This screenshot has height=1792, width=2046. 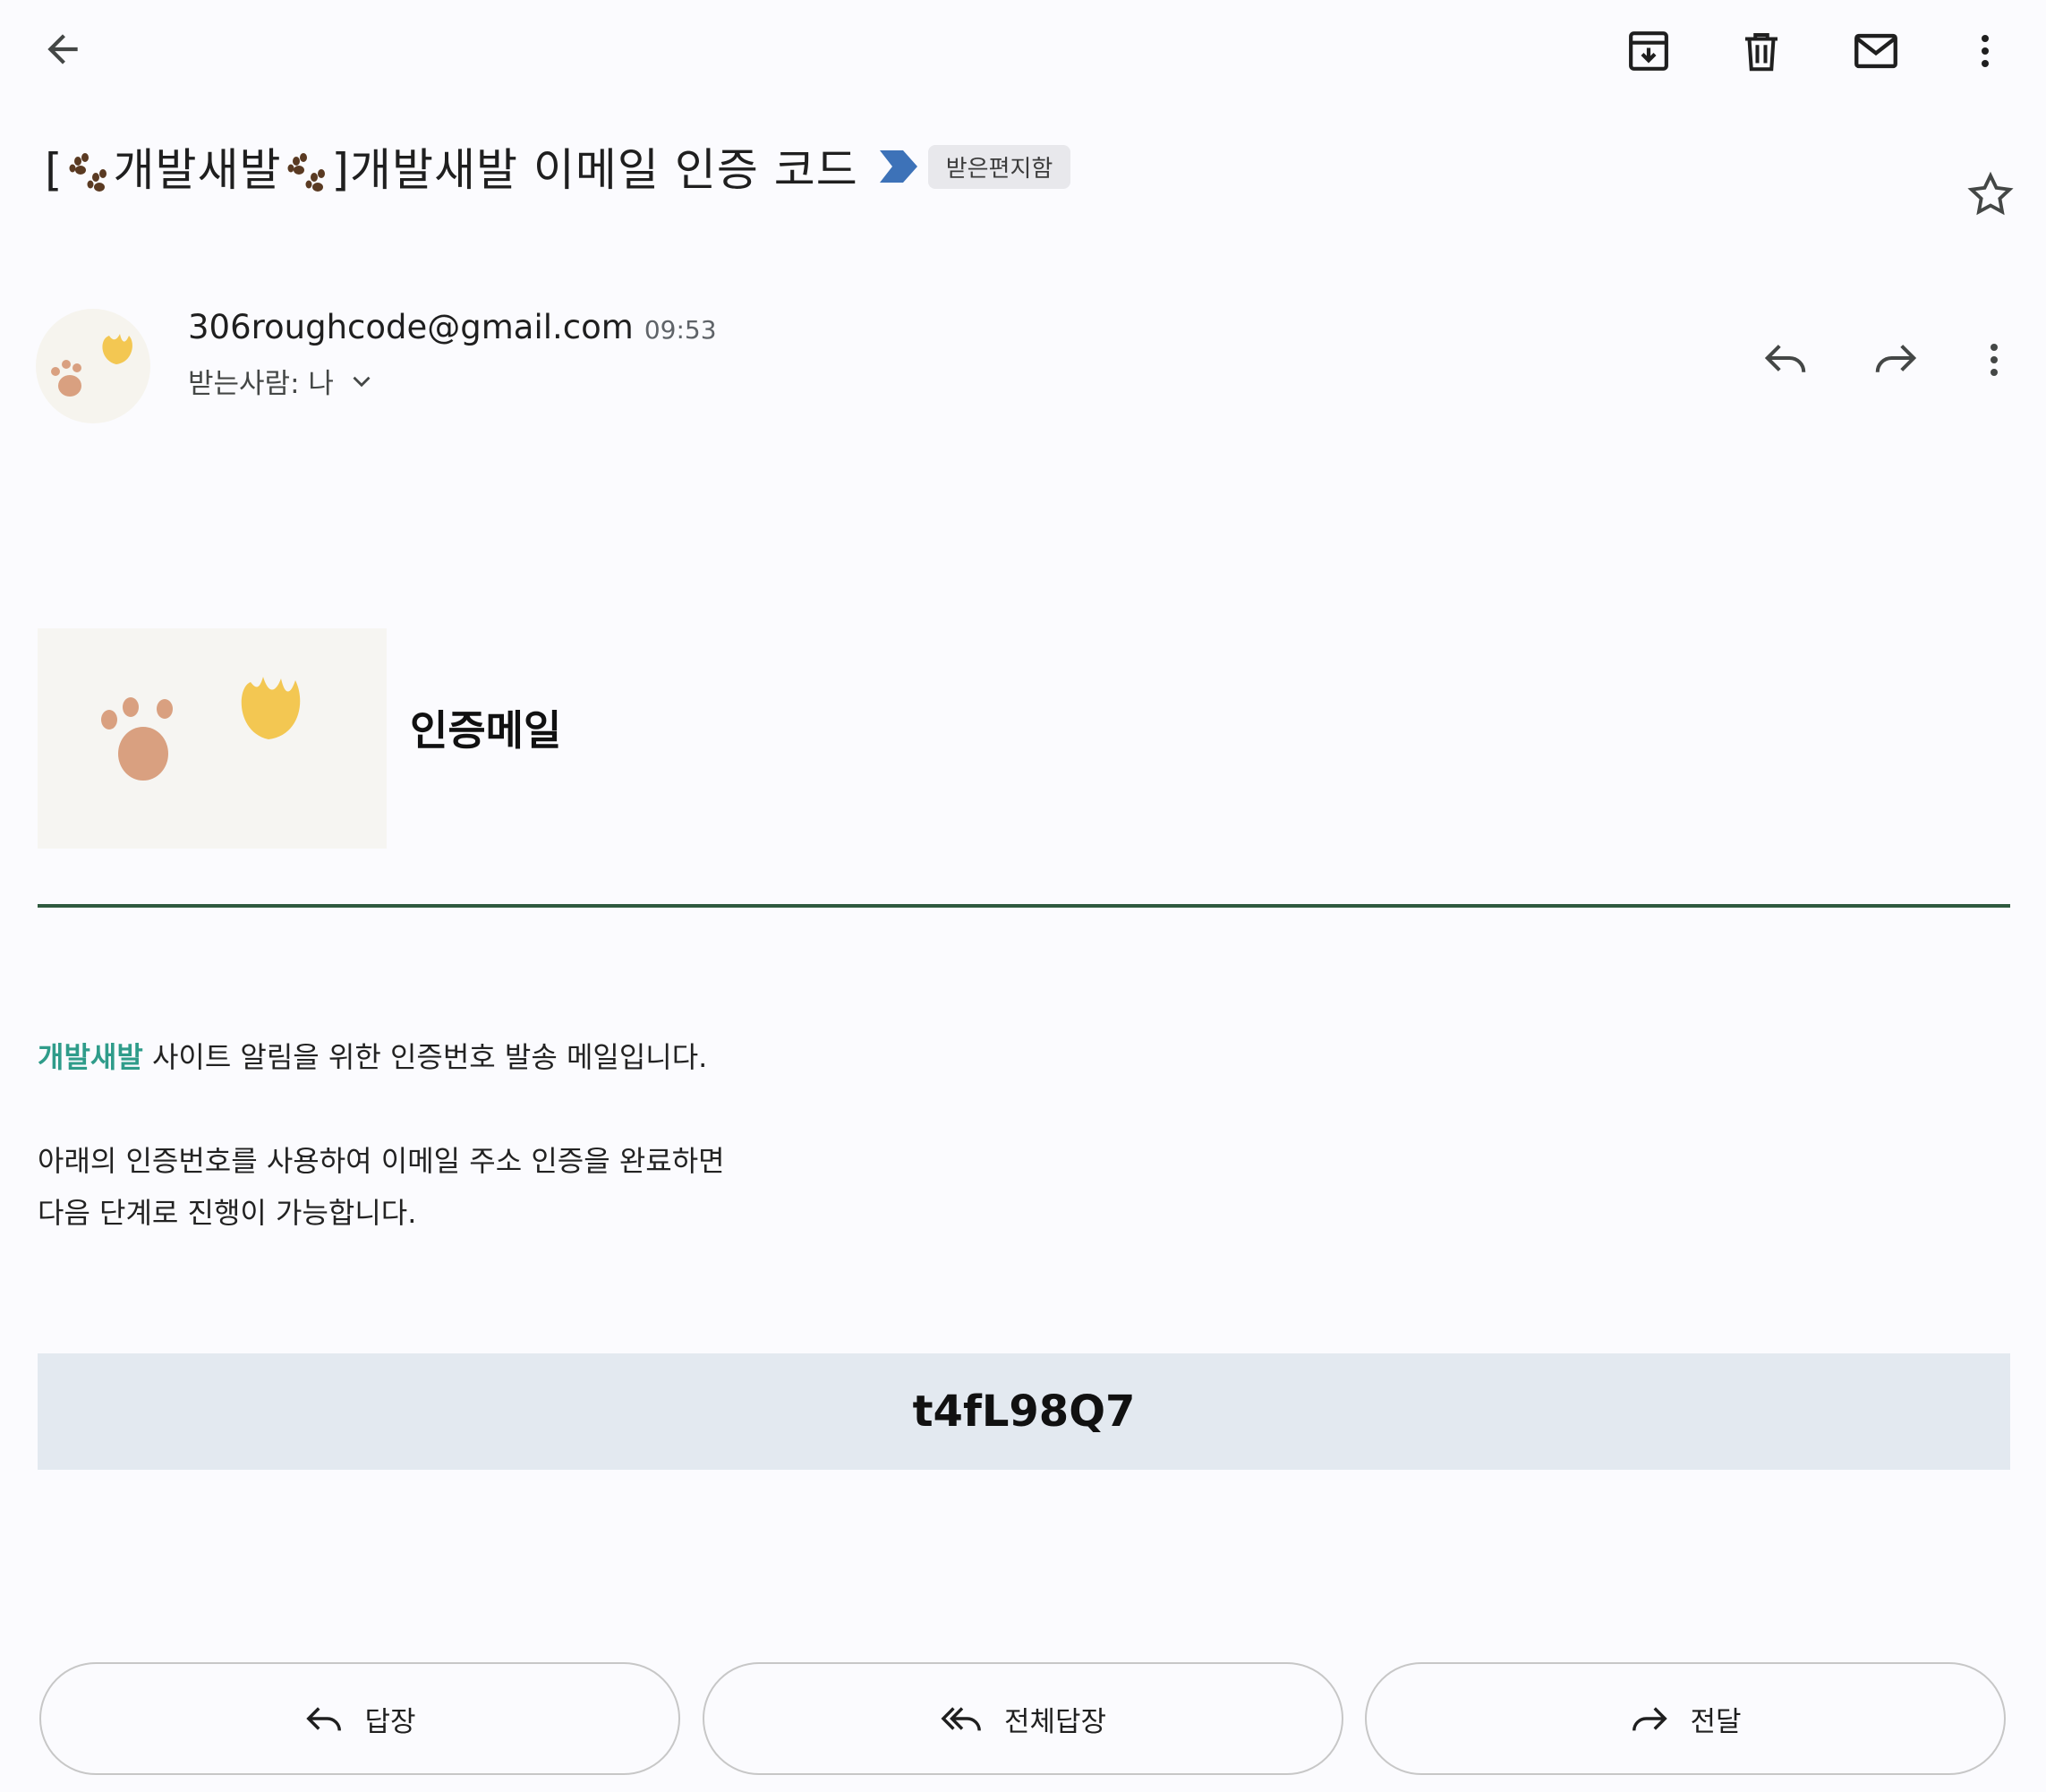 I want to click on star-icon, so click(x=1990, y=193).